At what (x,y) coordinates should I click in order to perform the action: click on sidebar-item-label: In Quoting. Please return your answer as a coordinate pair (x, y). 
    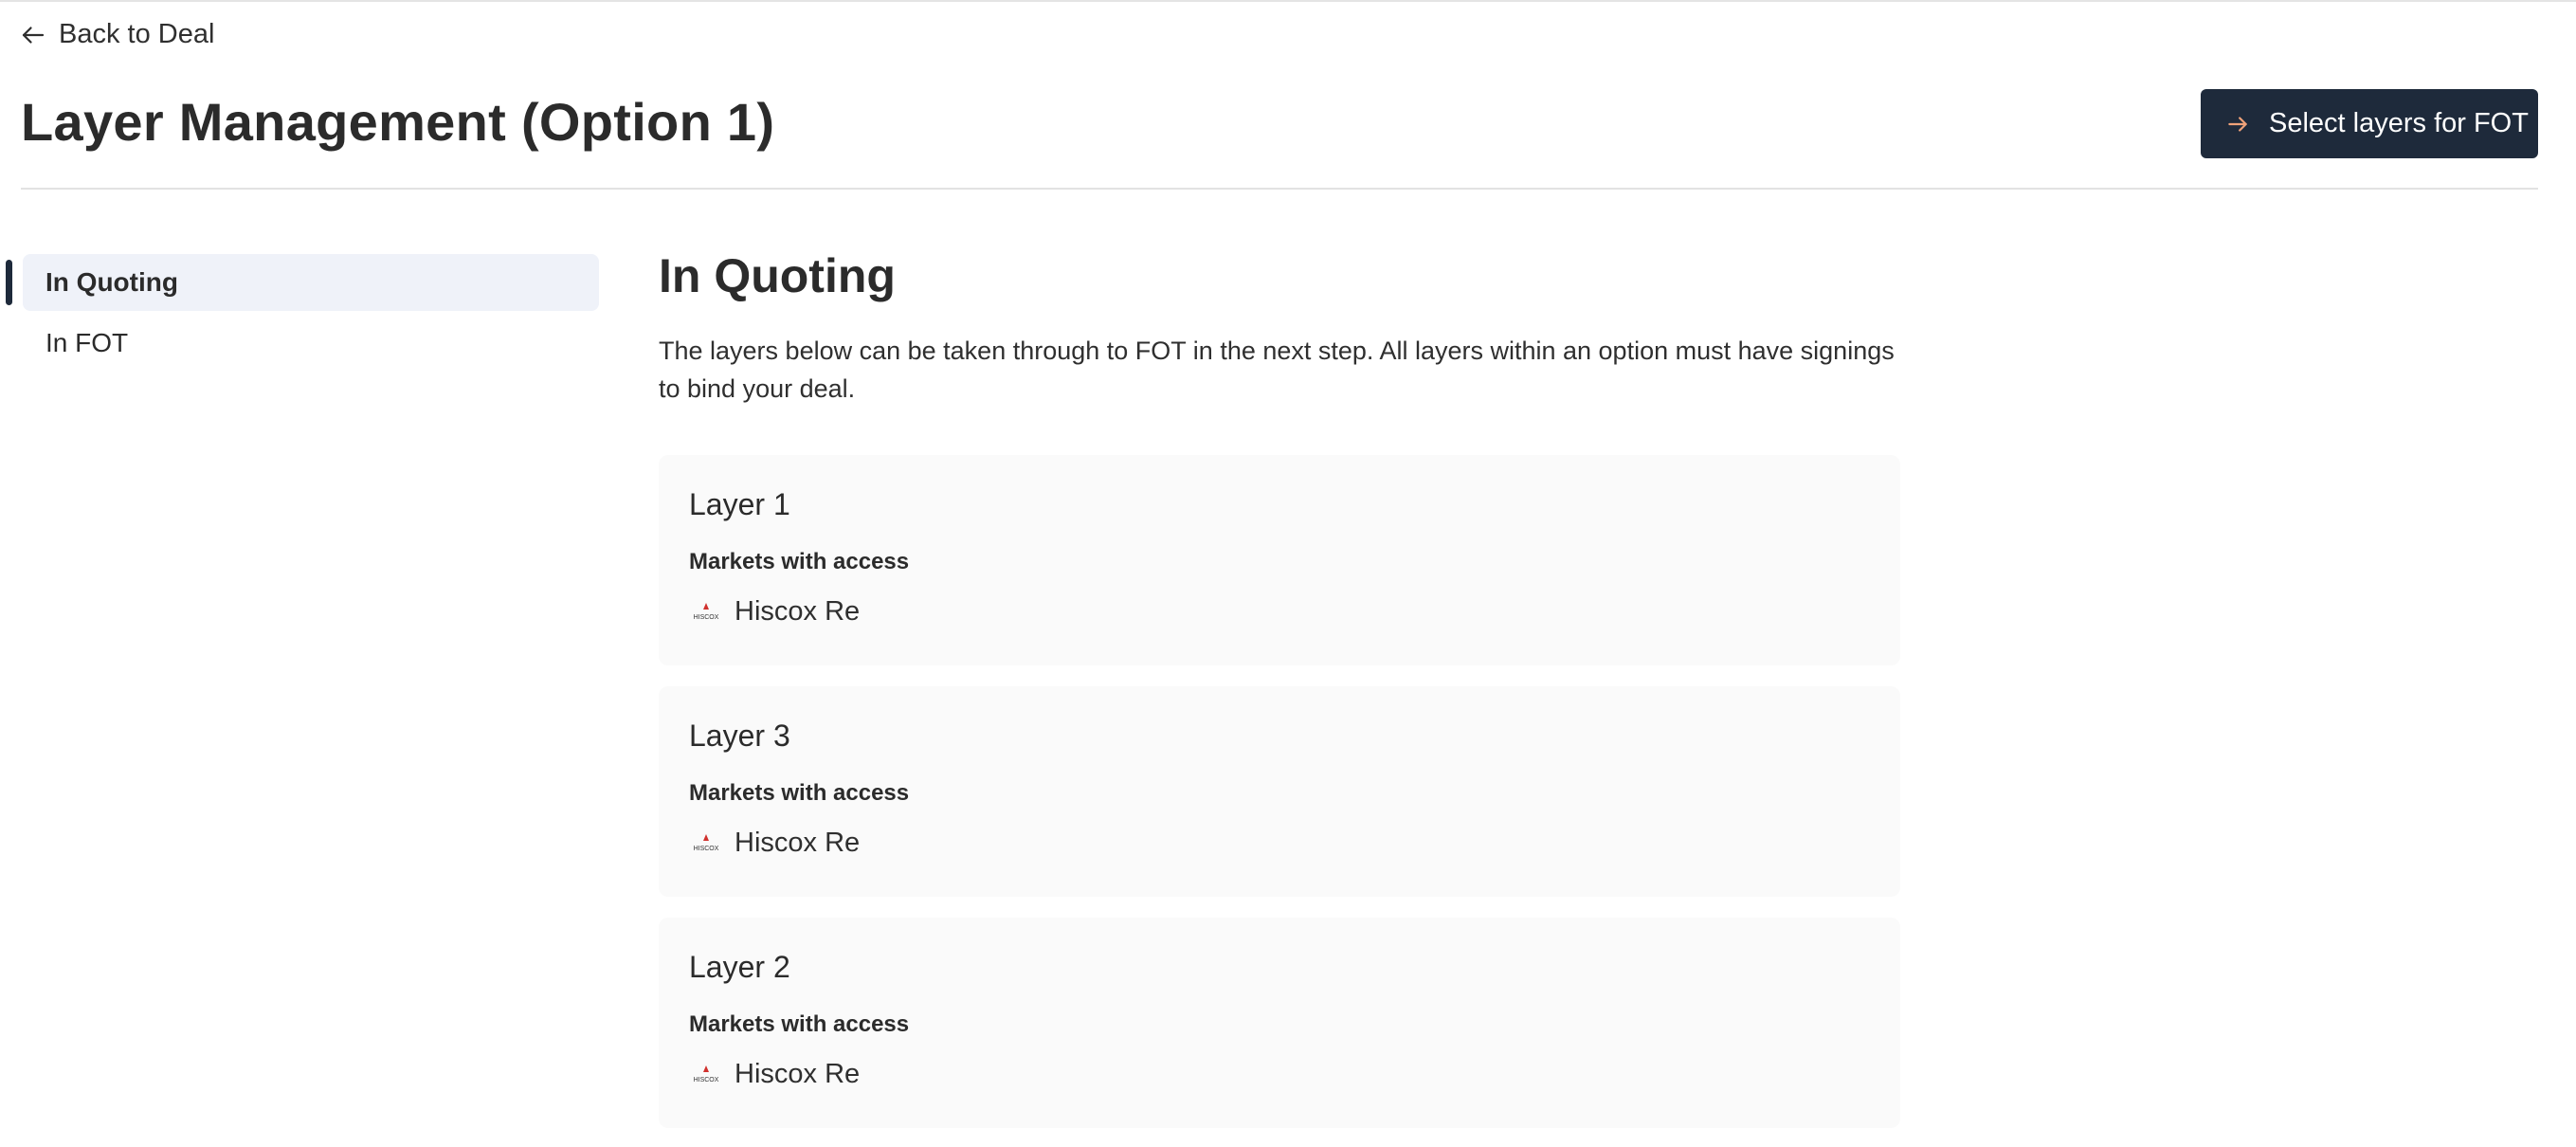
    Looking at the image, I should click on (111, 282).